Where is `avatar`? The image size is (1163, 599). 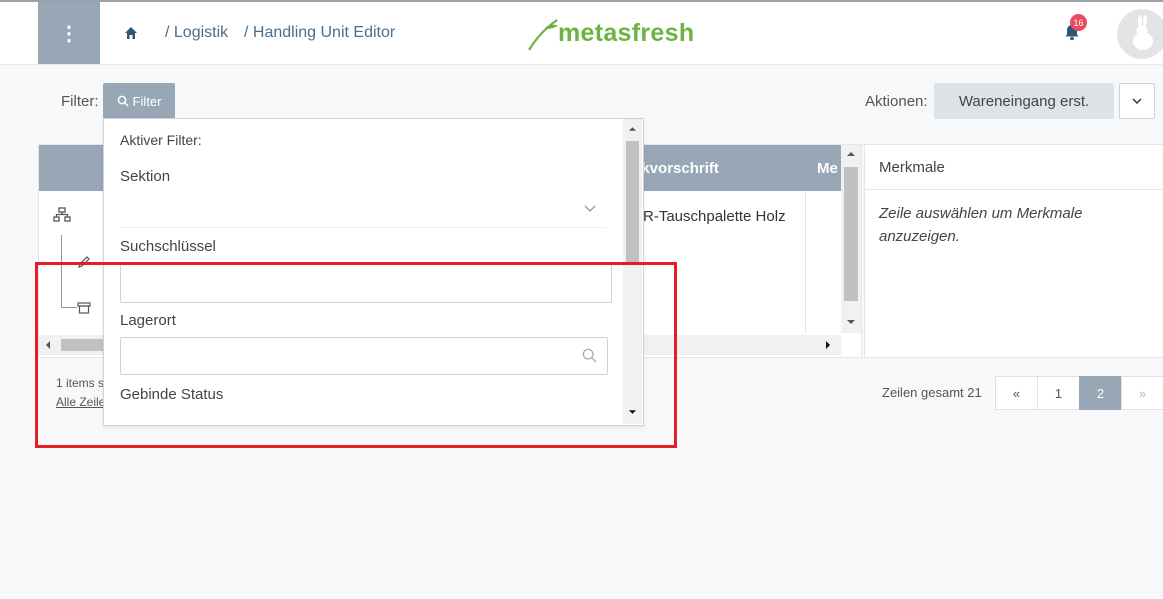
avatar is located at coordinates (1140, 34).